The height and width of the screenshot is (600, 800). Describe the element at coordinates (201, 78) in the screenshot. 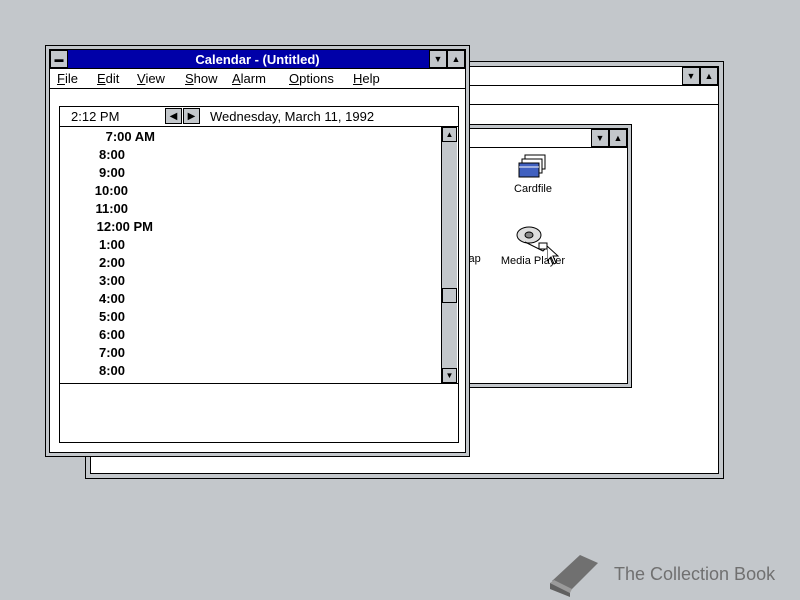

I see `menu-show: Show` at that location.